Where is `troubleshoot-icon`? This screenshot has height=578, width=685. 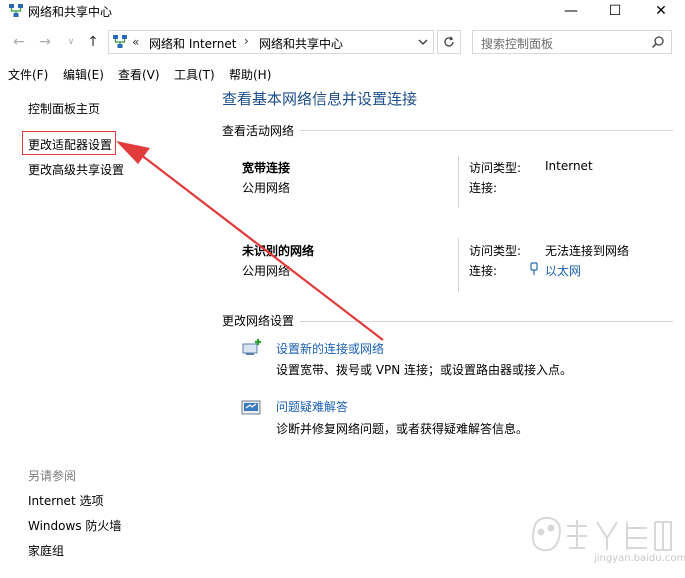 troubleshoot-icon is located at coordinates (251, 407).